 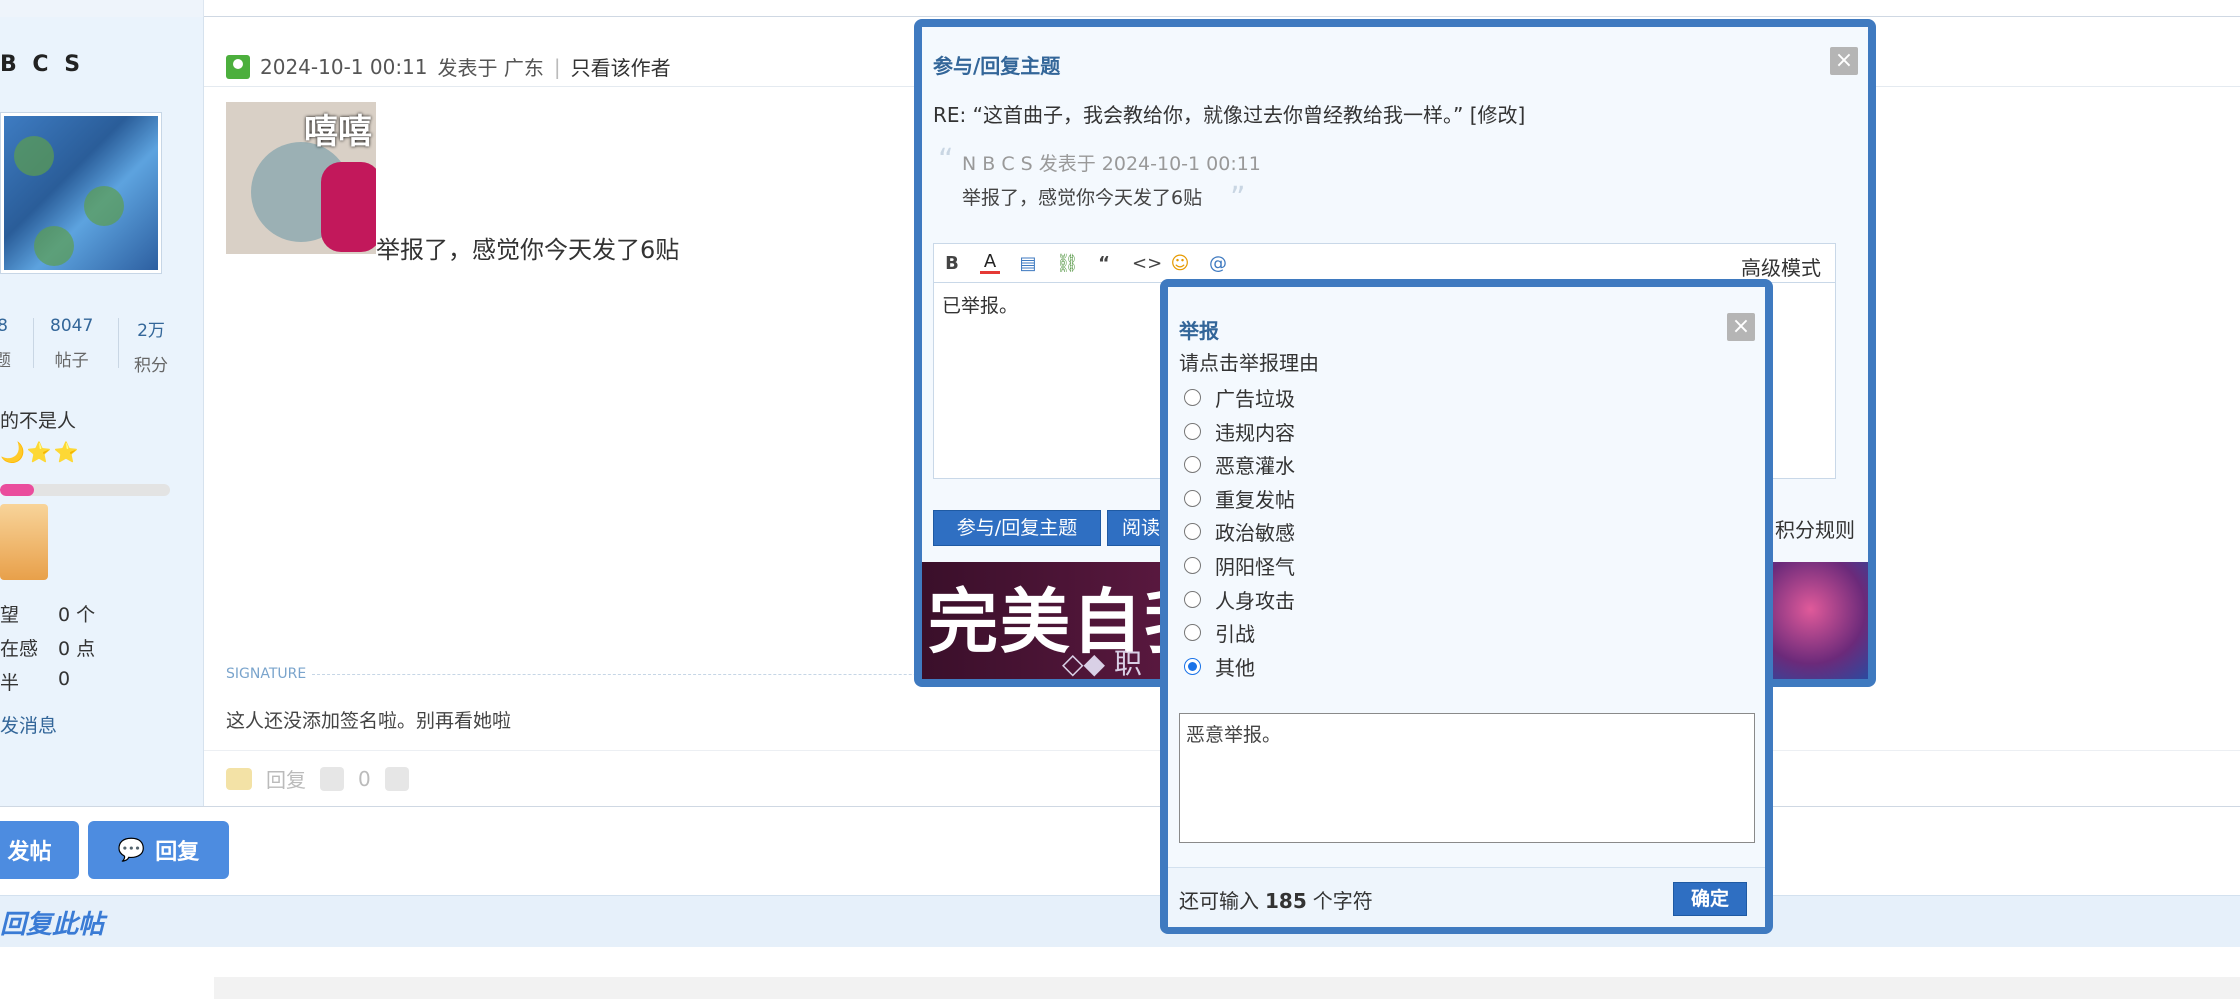 What do you see at coordinates (1239, 498) in the screenshot?
I see `option-duplicate: 重复发帖` at bounding box center [1239, 498].